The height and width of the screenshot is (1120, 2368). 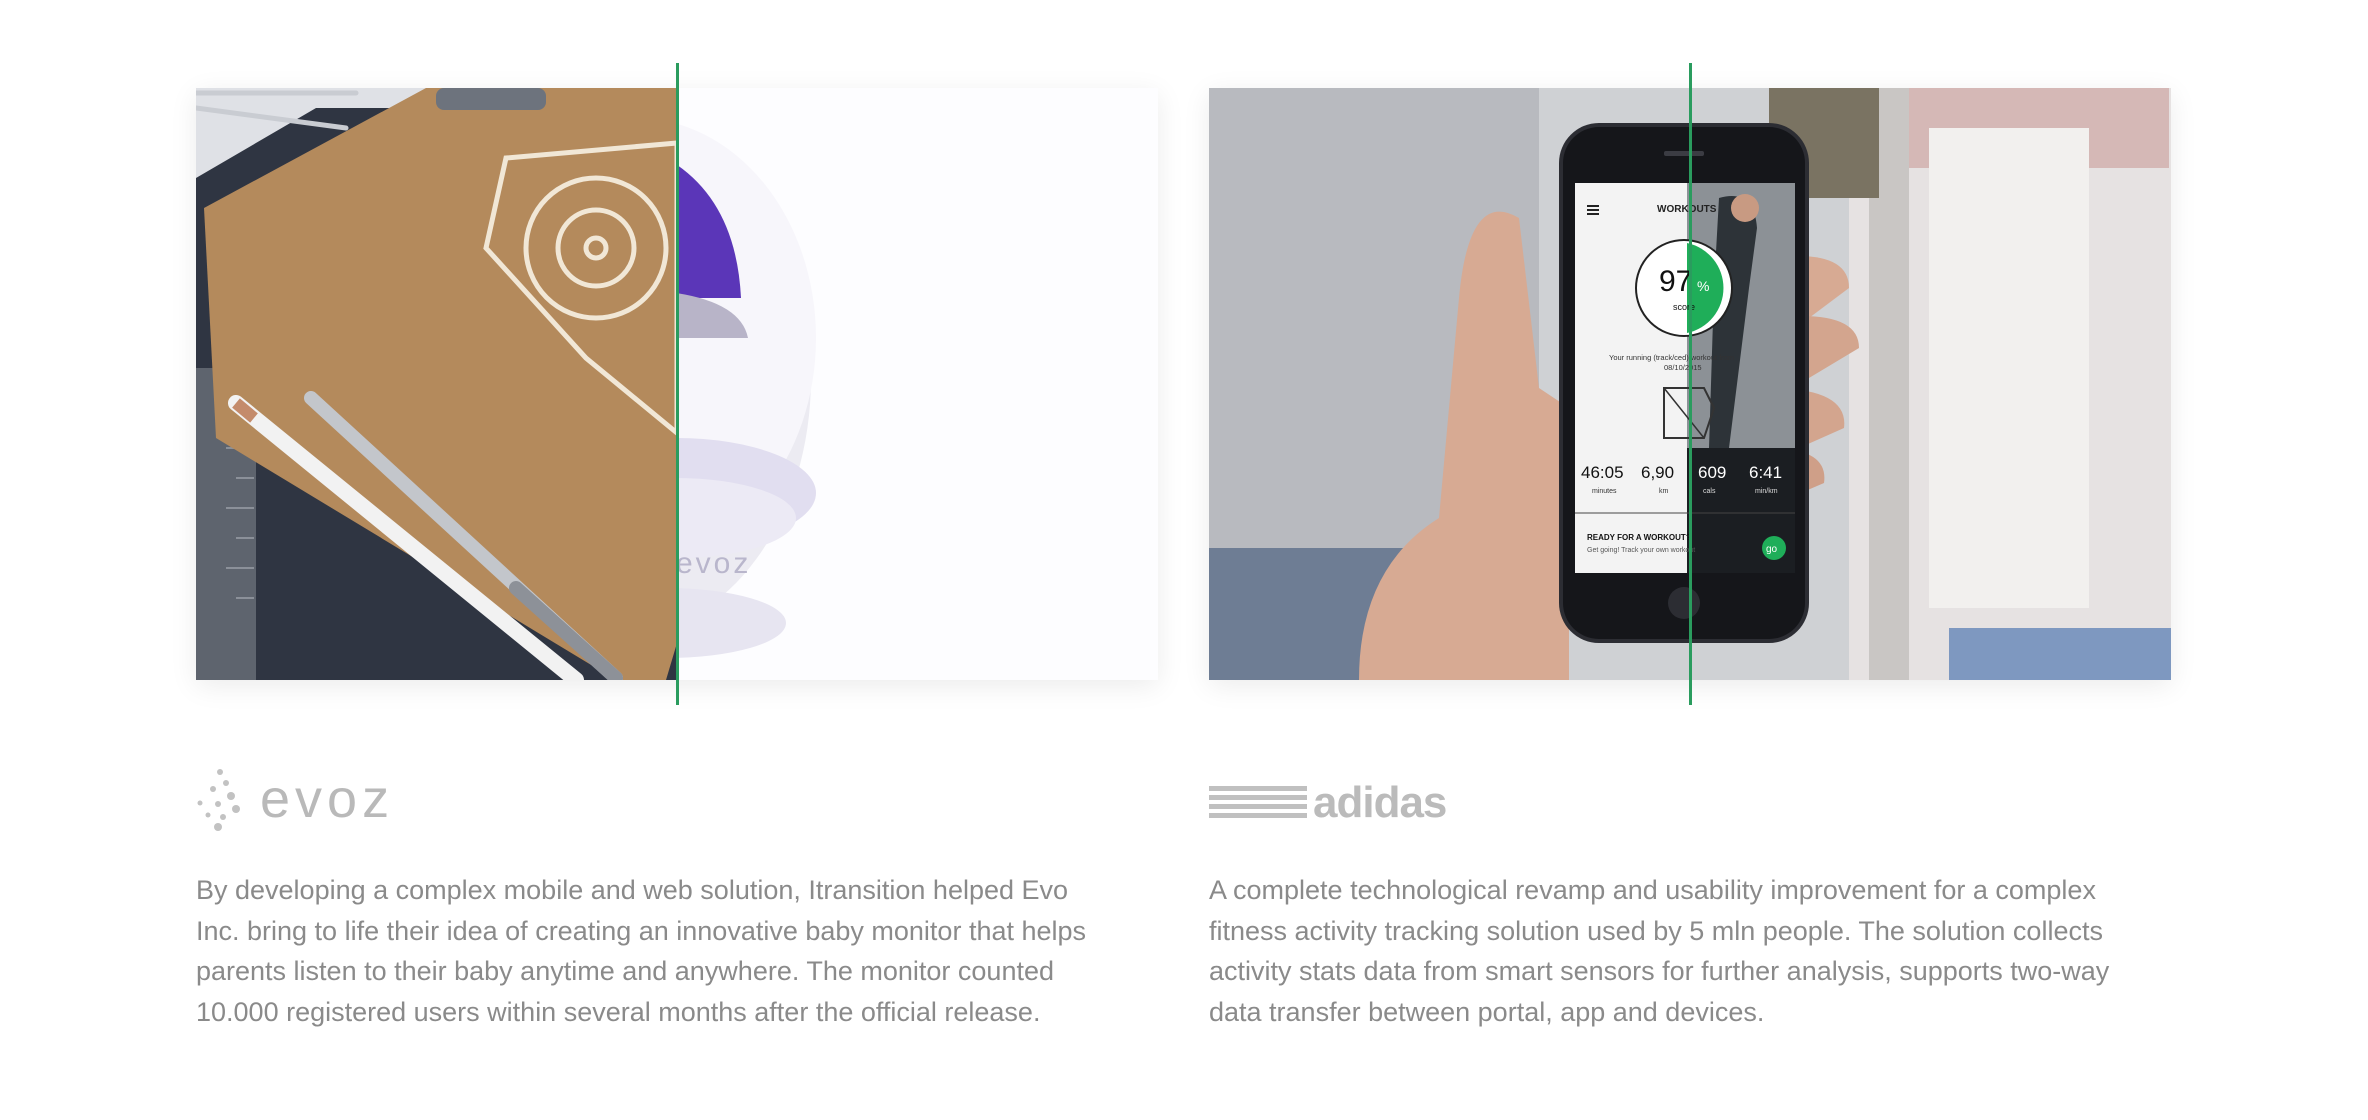 I want to click on phone-go-label: go, so click(x=1772, y=549).